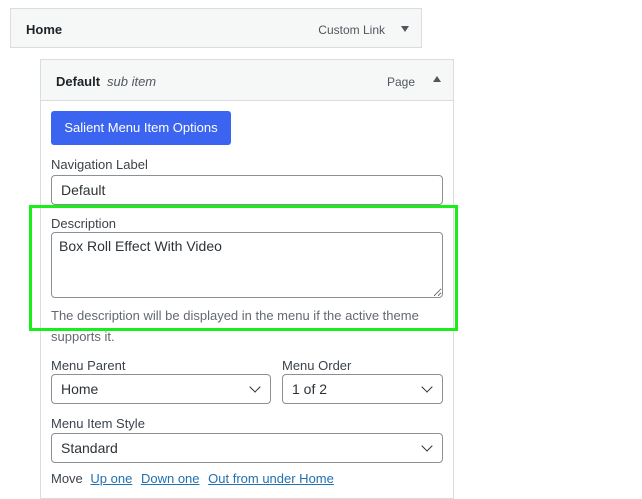 Image resolution: width=642 pixels, height=499 pixels. I want to click on sub-item-subtitle: sub item, so click(132, 81).